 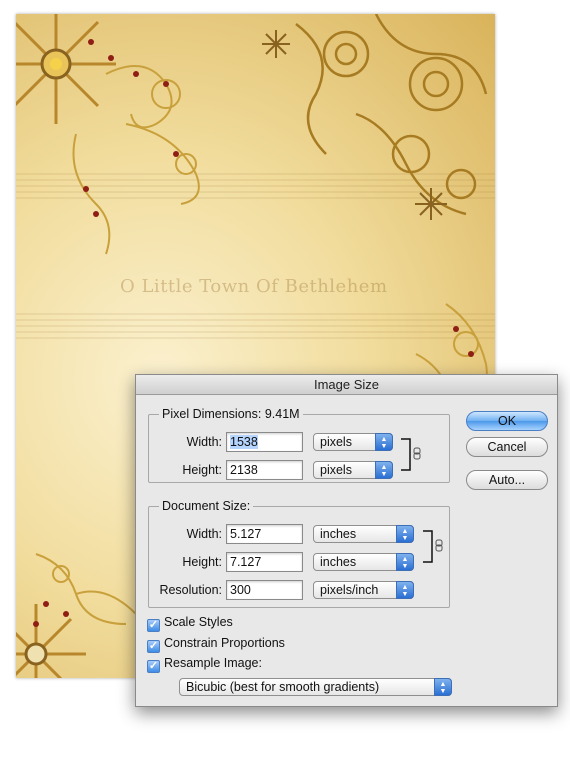 I want to click on pixel-width-input: 1538, so click(x=264, y=442).